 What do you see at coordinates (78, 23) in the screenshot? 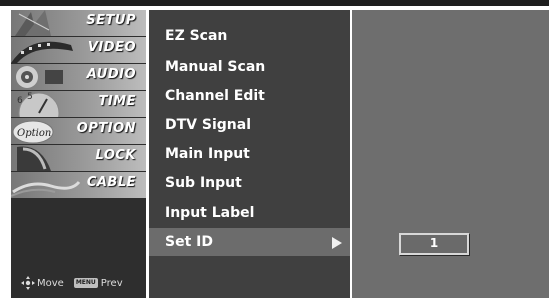
I see `category-setup: SETUP` at bounding box center [78, 23].